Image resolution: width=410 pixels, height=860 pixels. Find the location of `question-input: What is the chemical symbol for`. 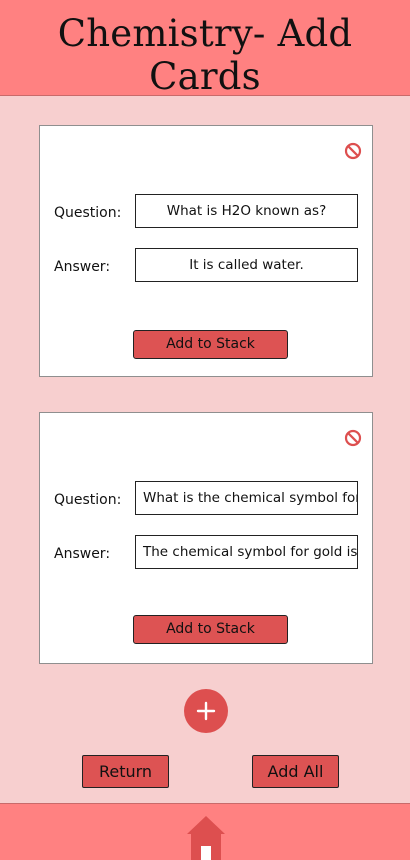

question-input: What is the chemical symbol for is located at coordinates (246, 498).